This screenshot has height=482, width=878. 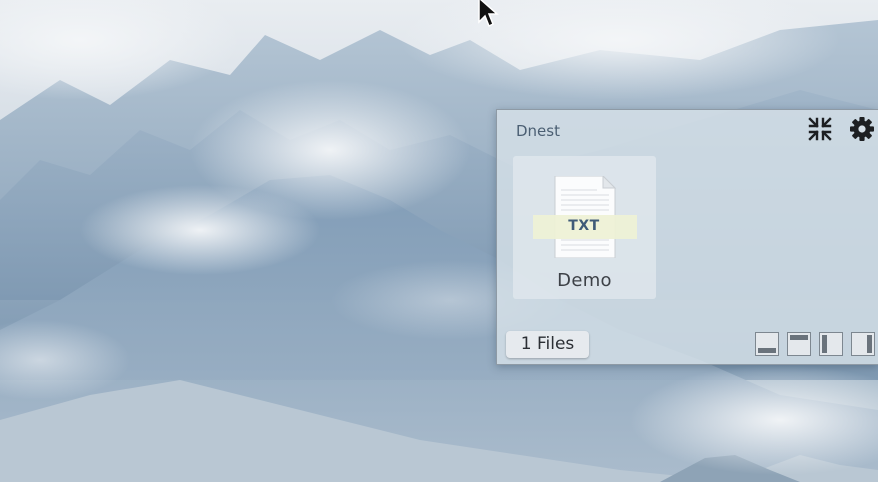 I want to click on dock-top-button, so click(x=799, y=344).